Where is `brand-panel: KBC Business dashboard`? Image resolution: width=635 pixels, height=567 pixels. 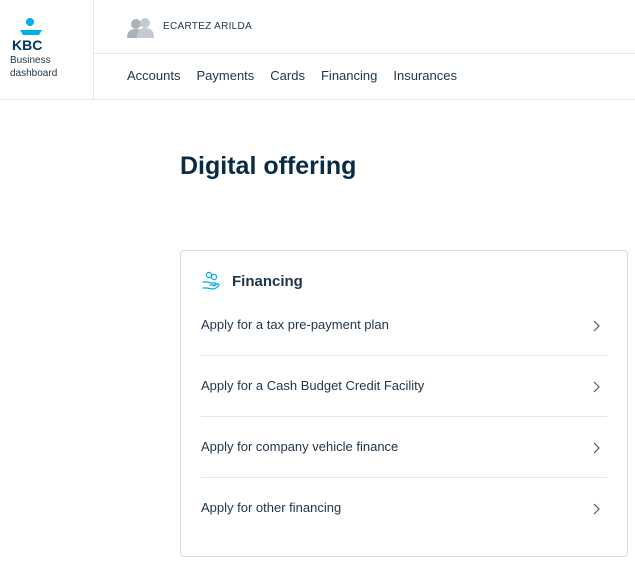 brand-panel: KBC Business dashboard is located at coordinates (47, 50).